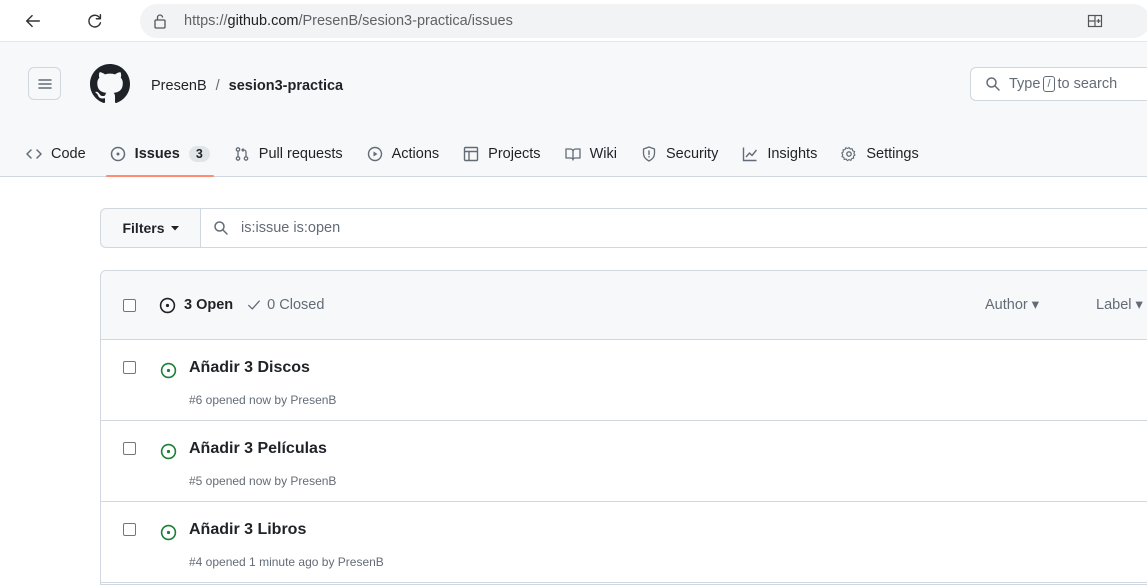 The height and width of the screenshot is (585, 1147). Describe the element at coordinates (674, 228) in the screenshot. I see `issues-search-input: is:issue is:open` at that location.